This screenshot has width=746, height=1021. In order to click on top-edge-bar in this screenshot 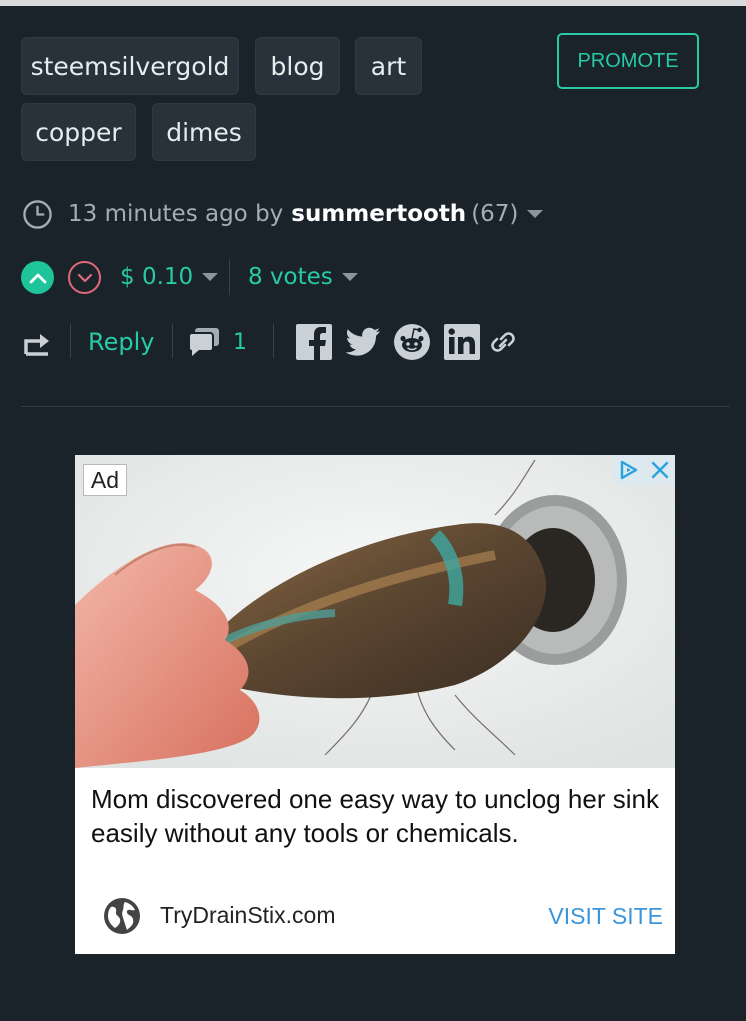, I will do `click(373, 3)`.